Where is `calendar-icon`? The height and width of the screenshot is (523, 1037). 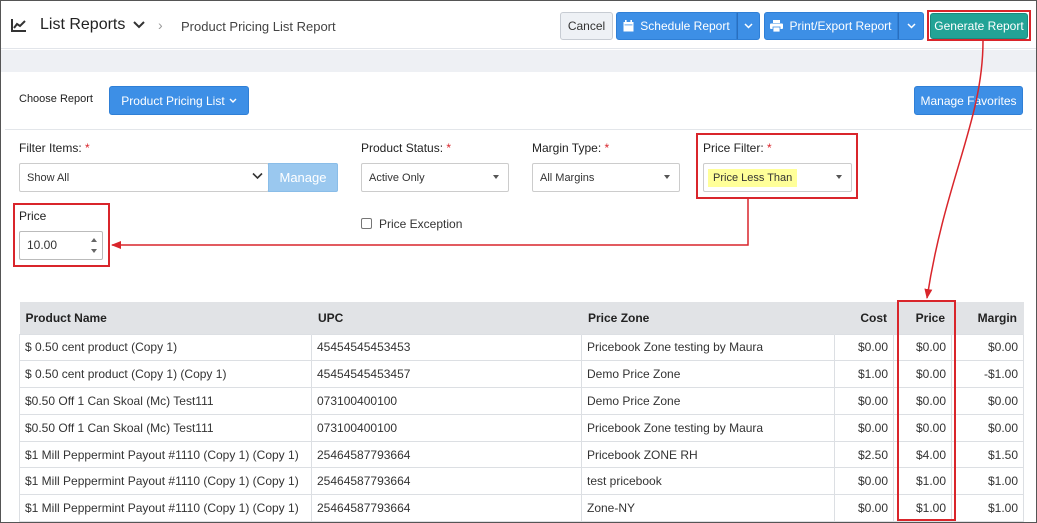
calendar-icon is located at coordinates (628, 26).